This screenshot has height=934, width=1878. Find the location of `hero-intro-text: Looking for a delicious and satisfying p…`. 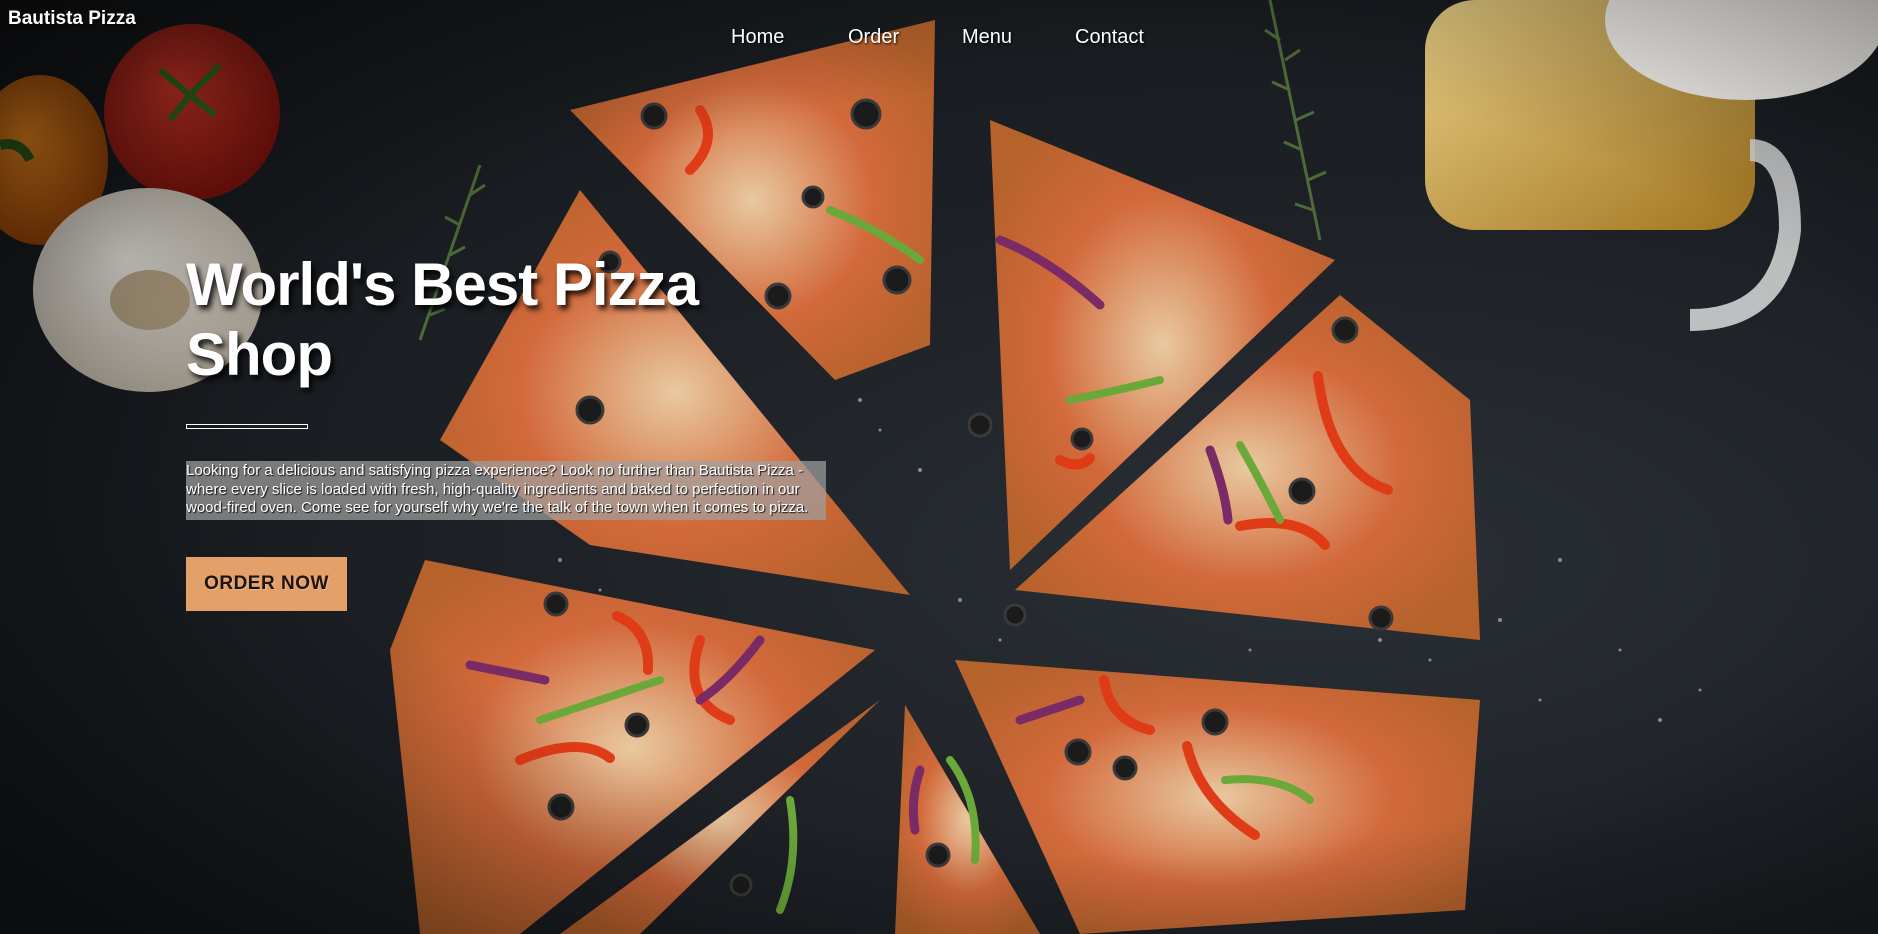

hero-intro-text: Looking for a delicious and satisfying p… is located at coordinates (506, 490).